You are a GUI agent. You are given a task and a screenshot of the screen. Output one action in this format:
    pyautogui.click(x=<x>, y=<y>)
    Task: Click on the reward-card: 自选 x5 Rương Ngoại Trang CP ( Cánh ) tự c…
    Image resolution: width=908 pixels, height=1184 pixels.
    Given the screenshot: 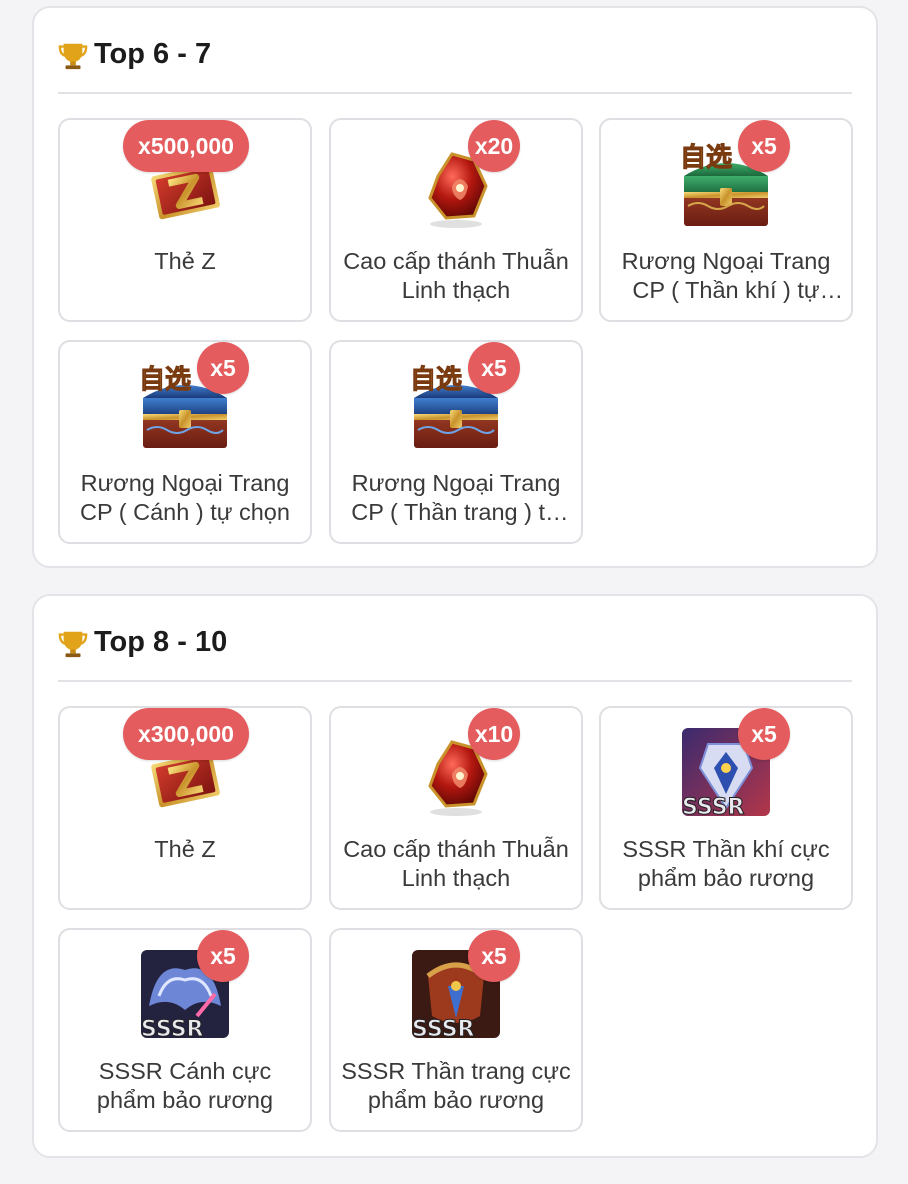 What is the action you would take?
    pyautogui.click(x=185, y=442)
    